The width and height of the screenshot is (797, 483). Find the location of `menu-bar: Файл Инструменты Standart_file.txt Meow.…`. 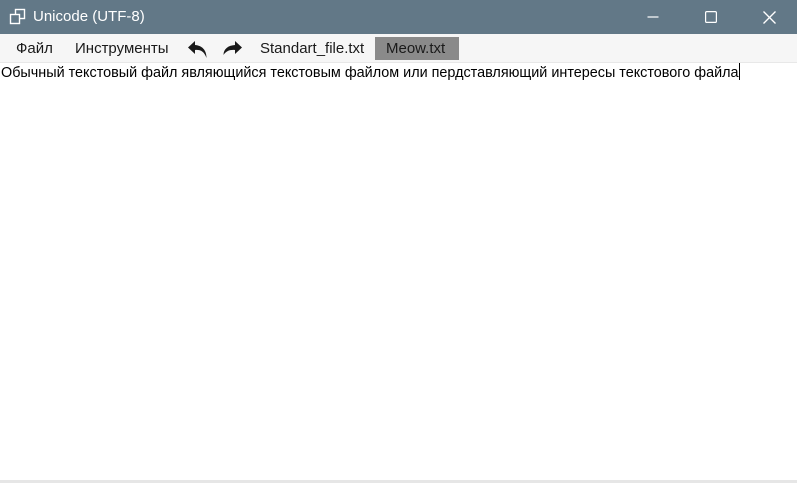

menu-bar: Файл Инструменты Standart_file.txt Meow.… is located at coordinates (398, 48).